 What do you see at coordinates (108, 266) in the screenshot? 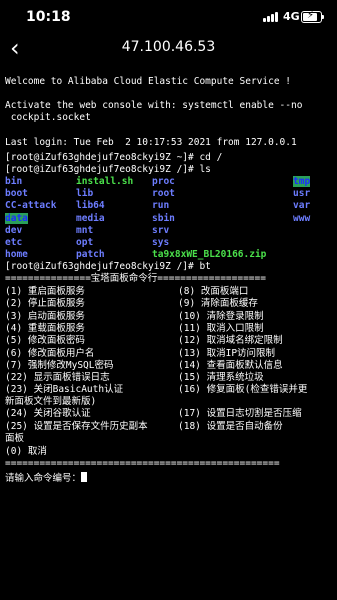
I see `prompt-bt-line: [root@iZuf63ghdejuf7eo8ckyi9Z /]# bt` at bounding box center [108, 266].